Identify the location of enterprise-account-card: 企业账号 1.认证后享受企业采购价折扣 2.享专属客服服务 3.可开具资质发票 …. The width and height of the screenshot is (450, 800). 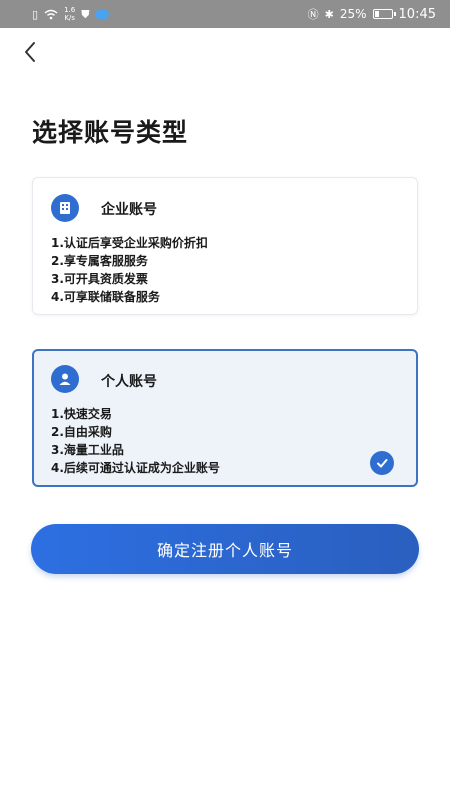
(225, 246).